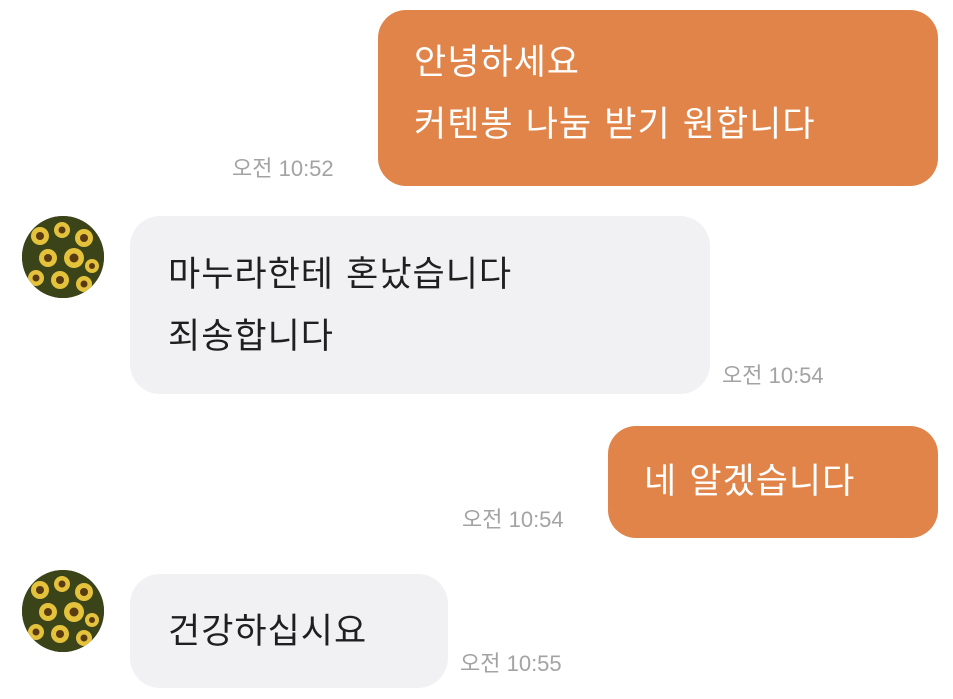  What do you see at coordinates (615, 125) in the screenshot?
I see `message-text: 커텐봉 나눔 받기 원합니다` at bounding box center [615, 125].